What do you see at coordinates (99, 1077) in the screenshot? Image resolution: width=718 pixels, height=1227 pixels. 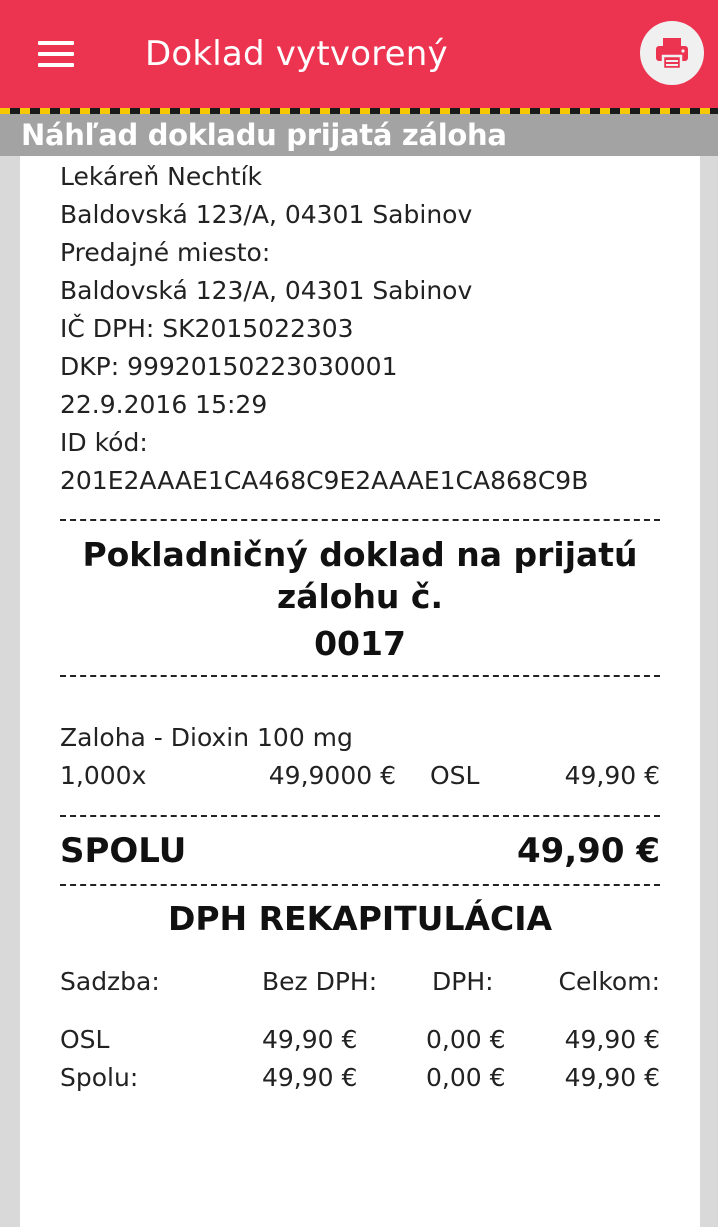 I see `vat-rate: Spolu:` at bounding box center [99, 1077].